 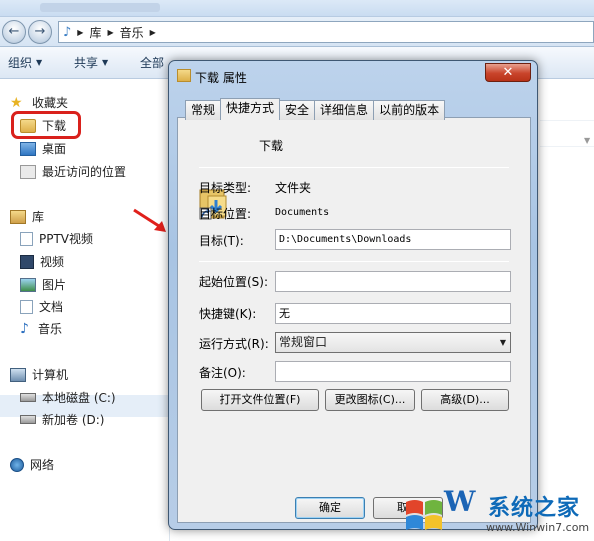 What do you see at coordinates (184, 75) in the screenshot?
I see `folder-icon` at bounding box center [184, 75].